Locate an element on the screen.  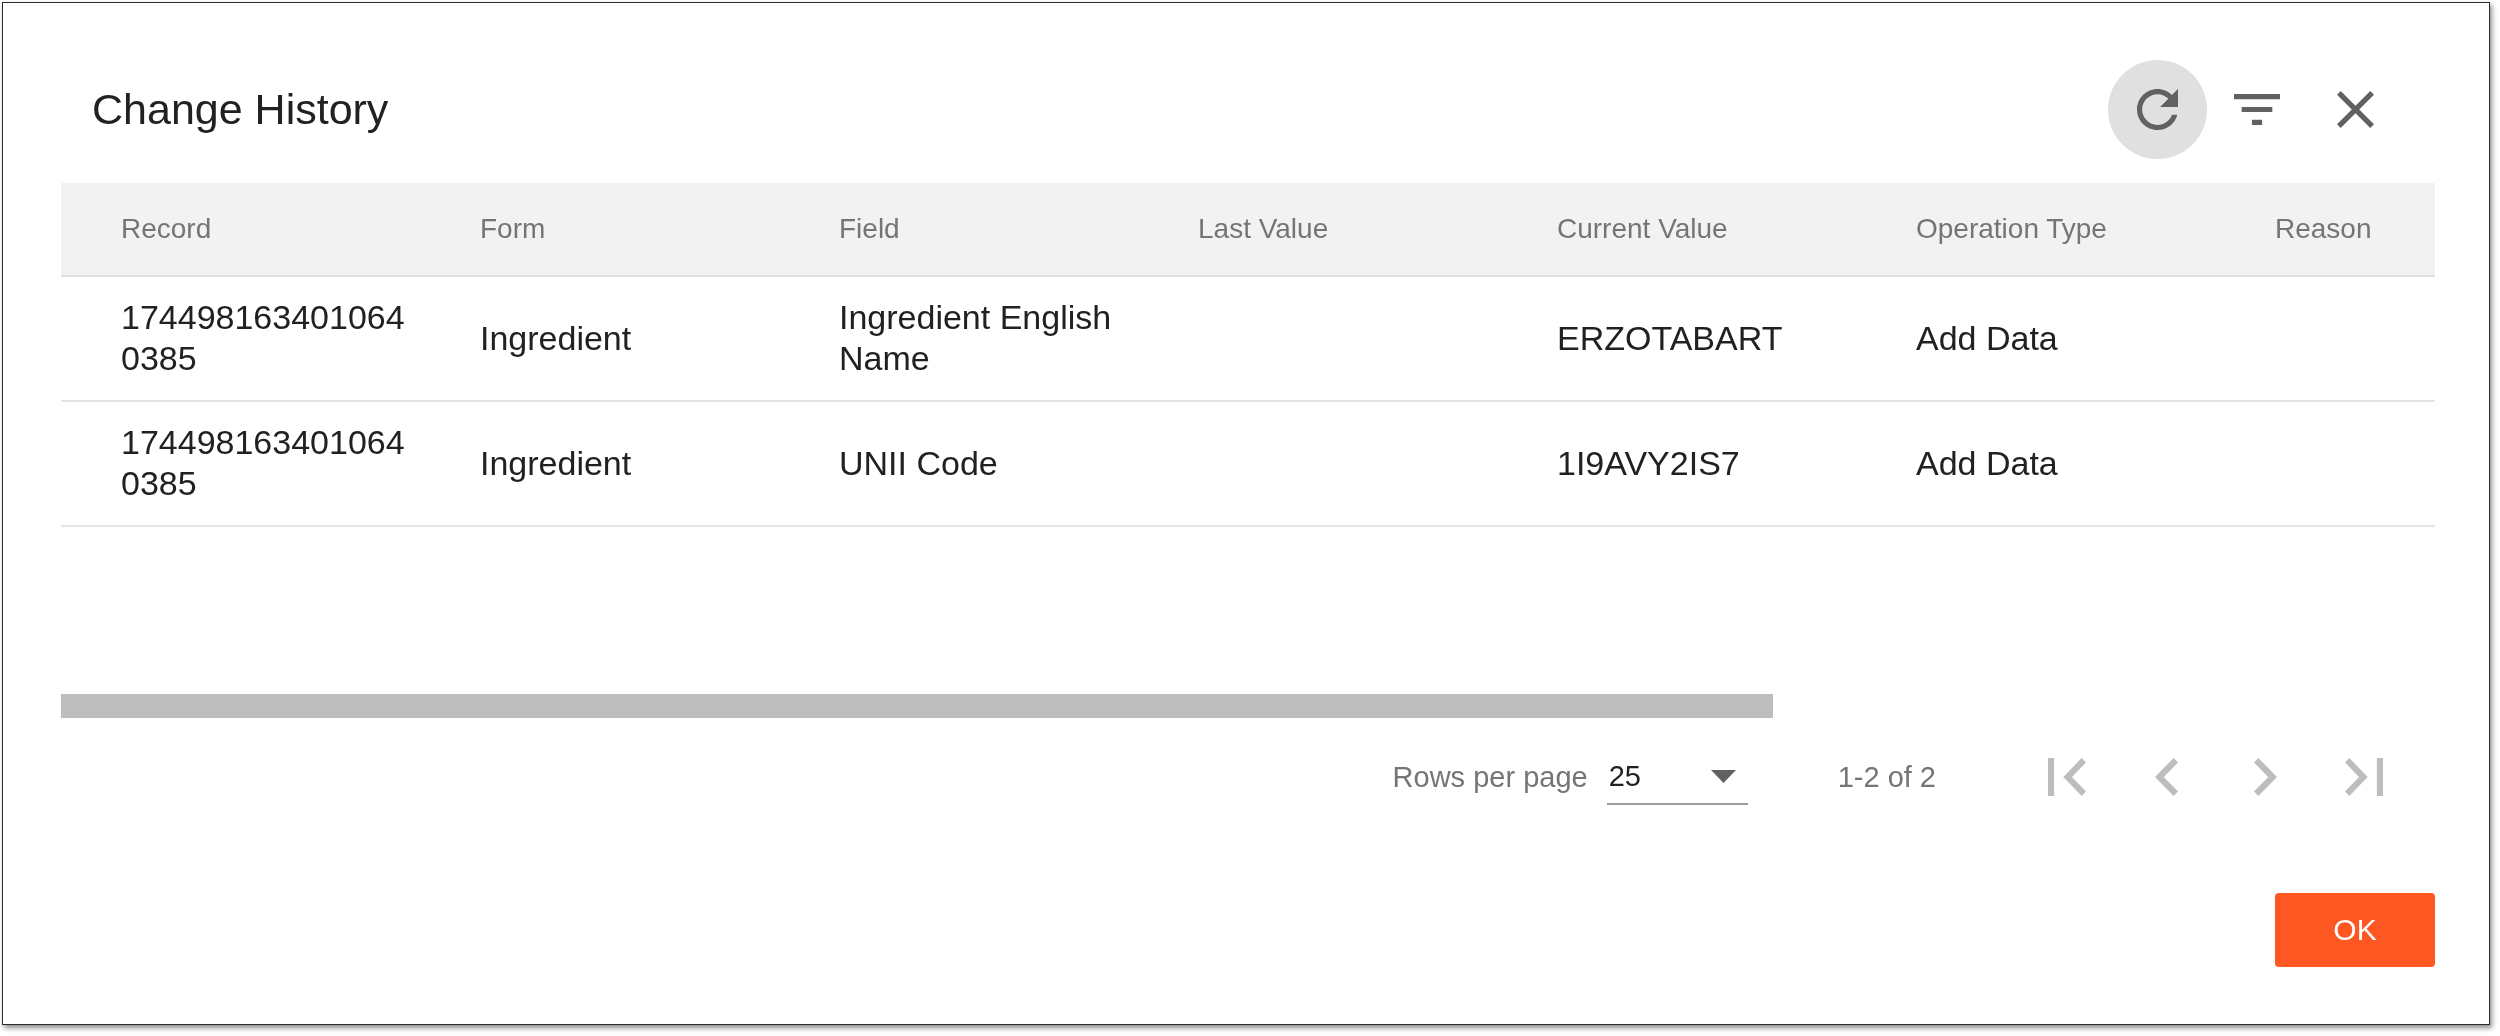
close-icon is located at coordinates (2355, 110).